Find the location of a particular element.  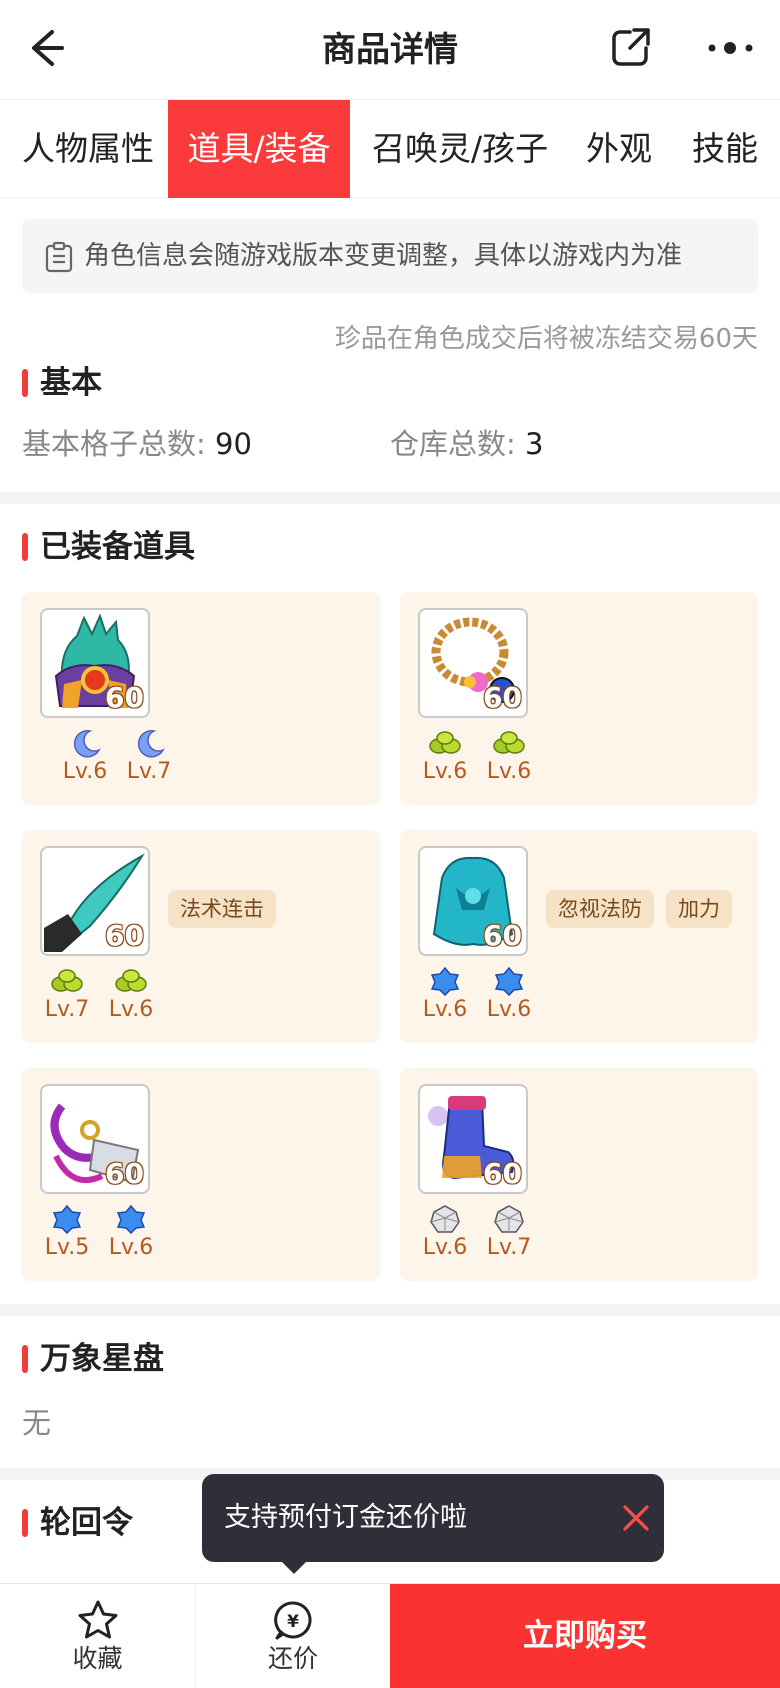

tab-skills: 技能 is located at coordinates (725, 149).